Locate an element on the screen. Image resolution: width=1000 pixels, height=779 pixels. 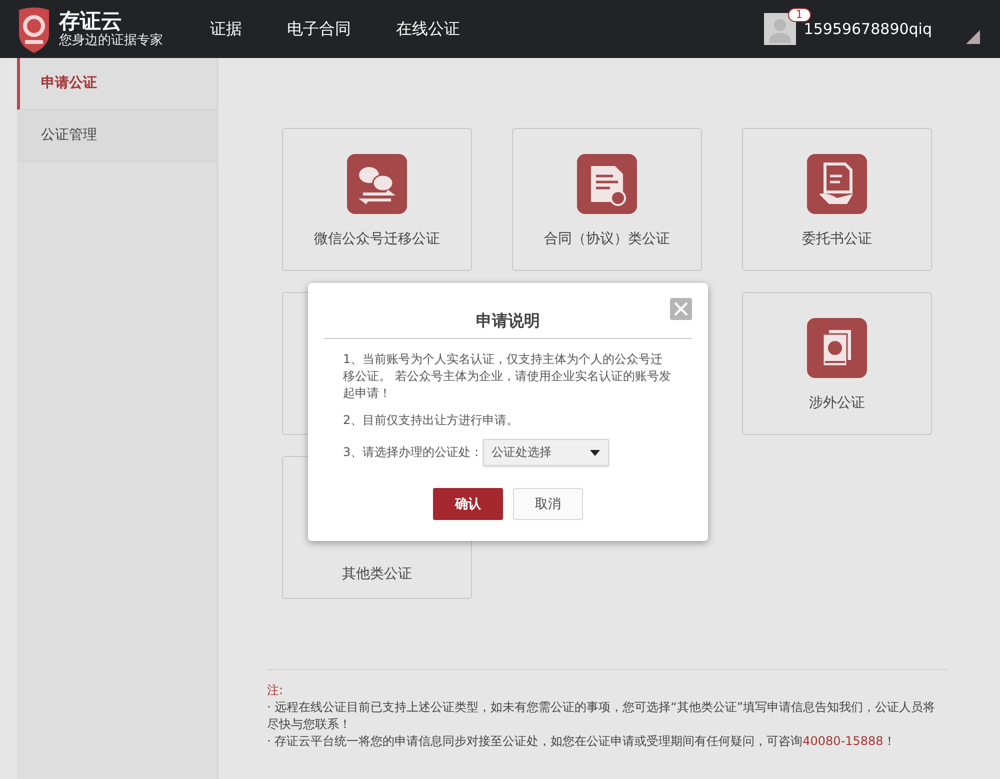
brand-name: 存证云 is located at coordinates (91, 21).